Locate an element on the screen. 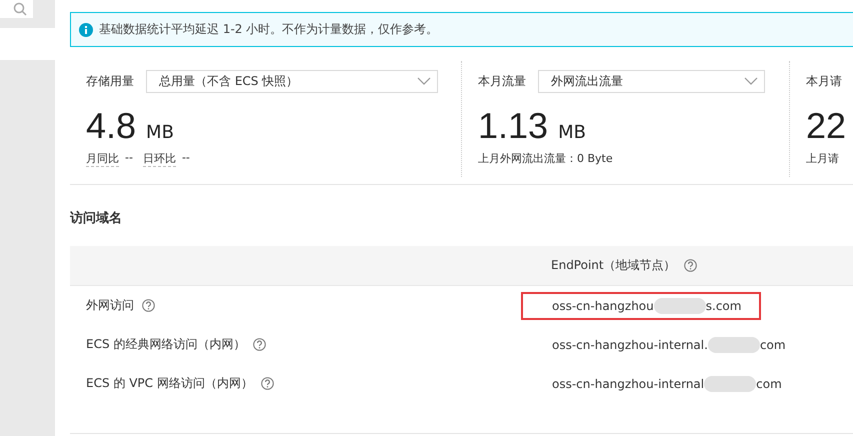 This screenshot has width=853, height=436. search-field is located at coordinates (16, 9).